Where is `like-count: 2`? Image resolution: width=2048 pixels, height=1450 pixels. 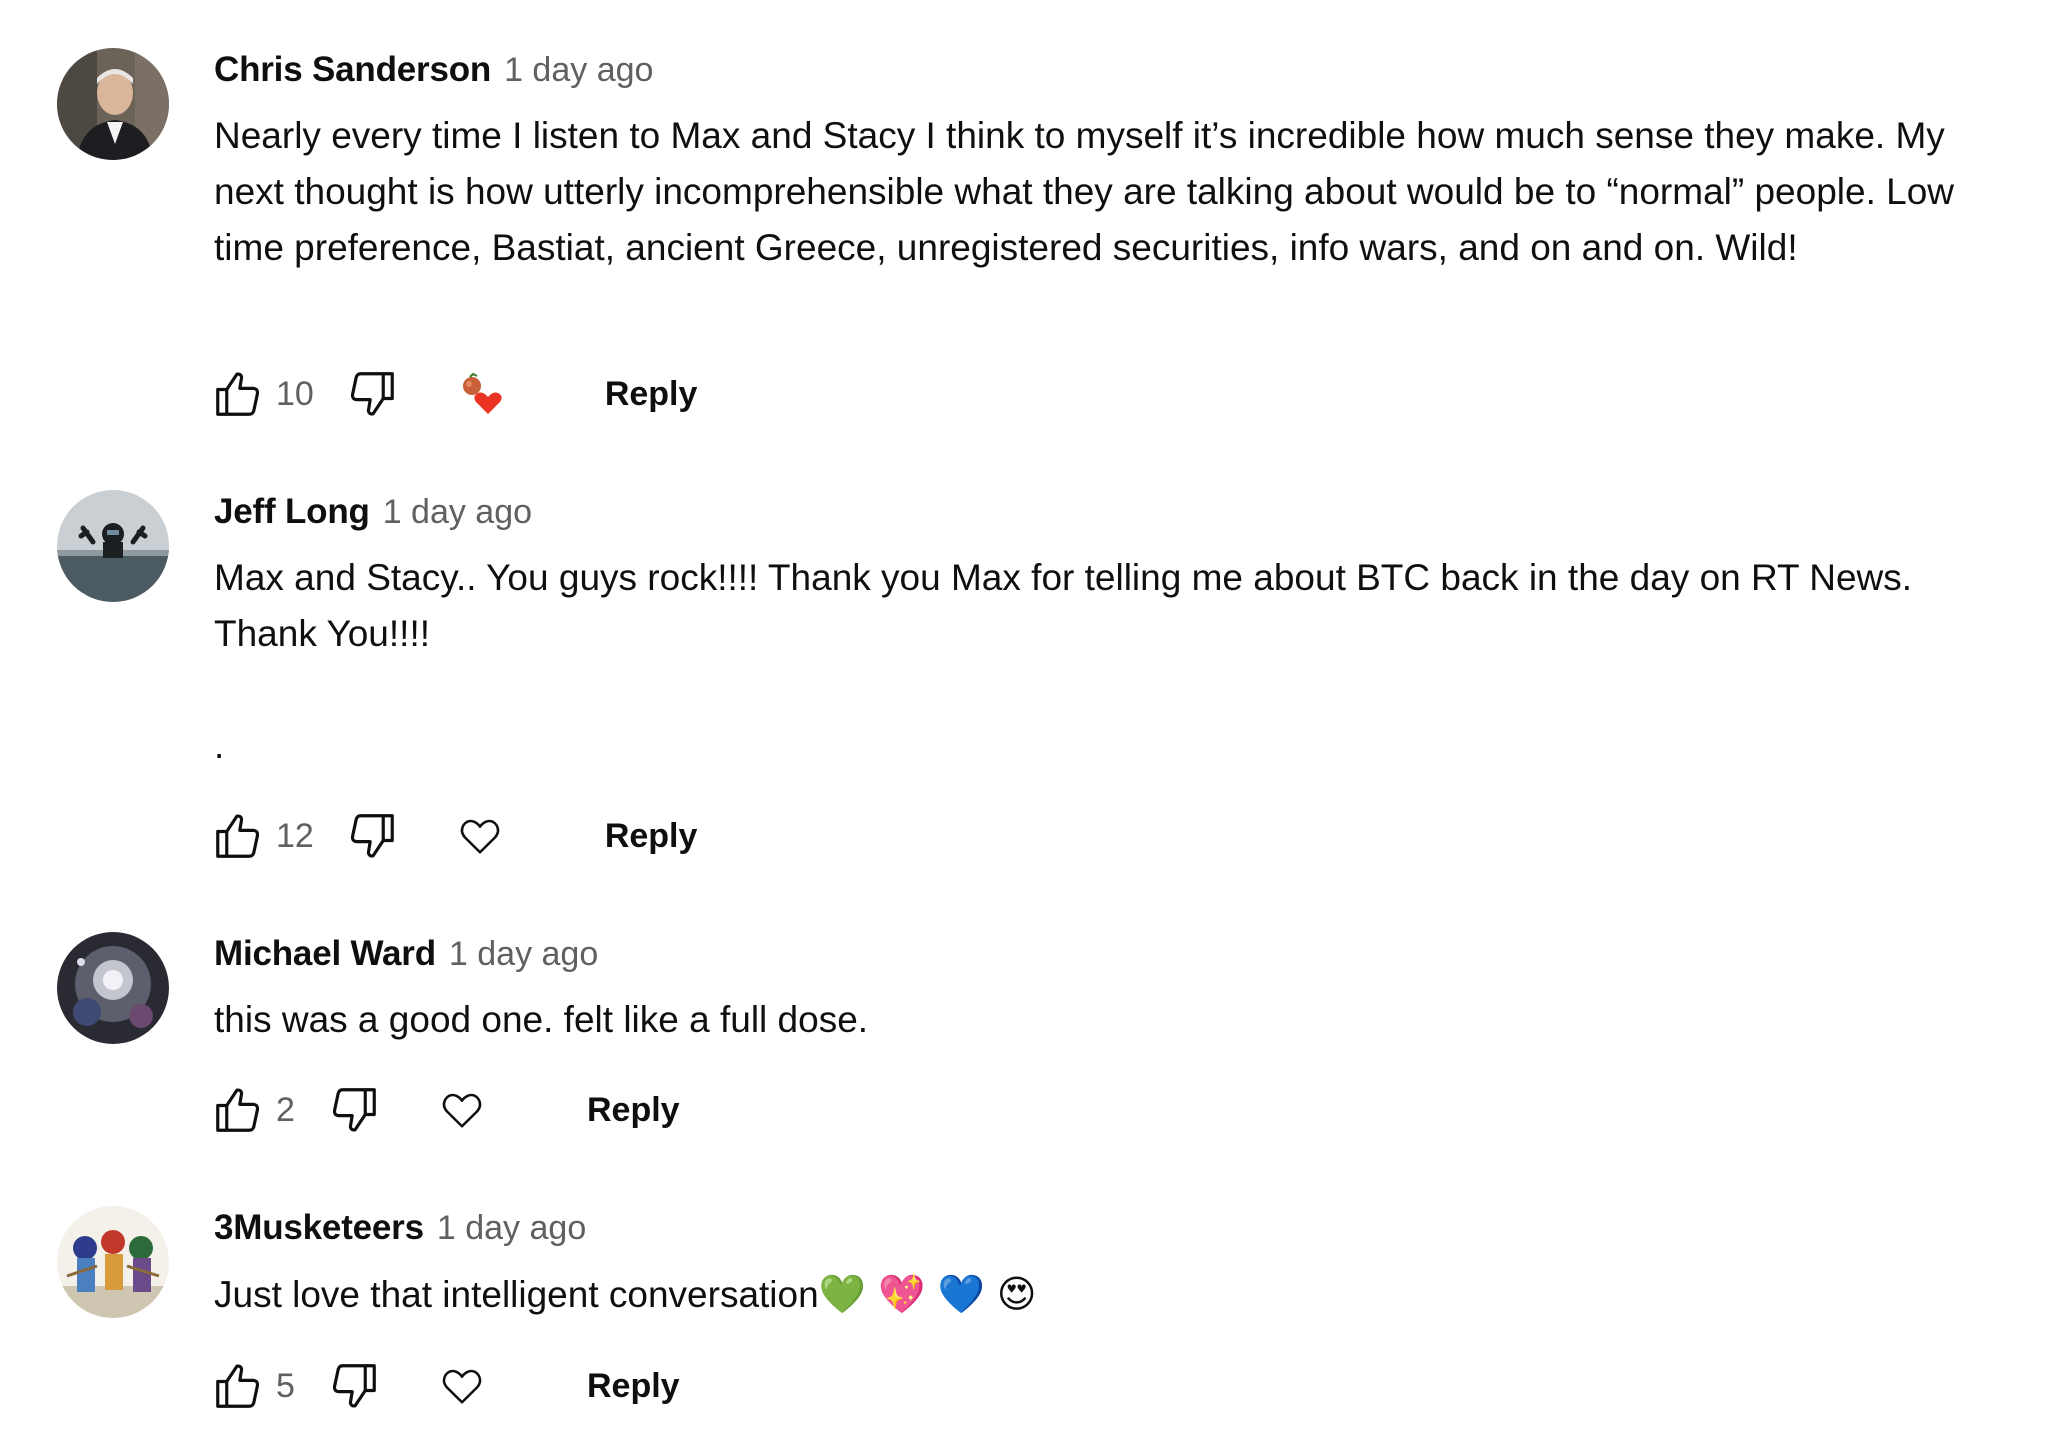 like-count: 2 is located at coordinates (285, 1109).